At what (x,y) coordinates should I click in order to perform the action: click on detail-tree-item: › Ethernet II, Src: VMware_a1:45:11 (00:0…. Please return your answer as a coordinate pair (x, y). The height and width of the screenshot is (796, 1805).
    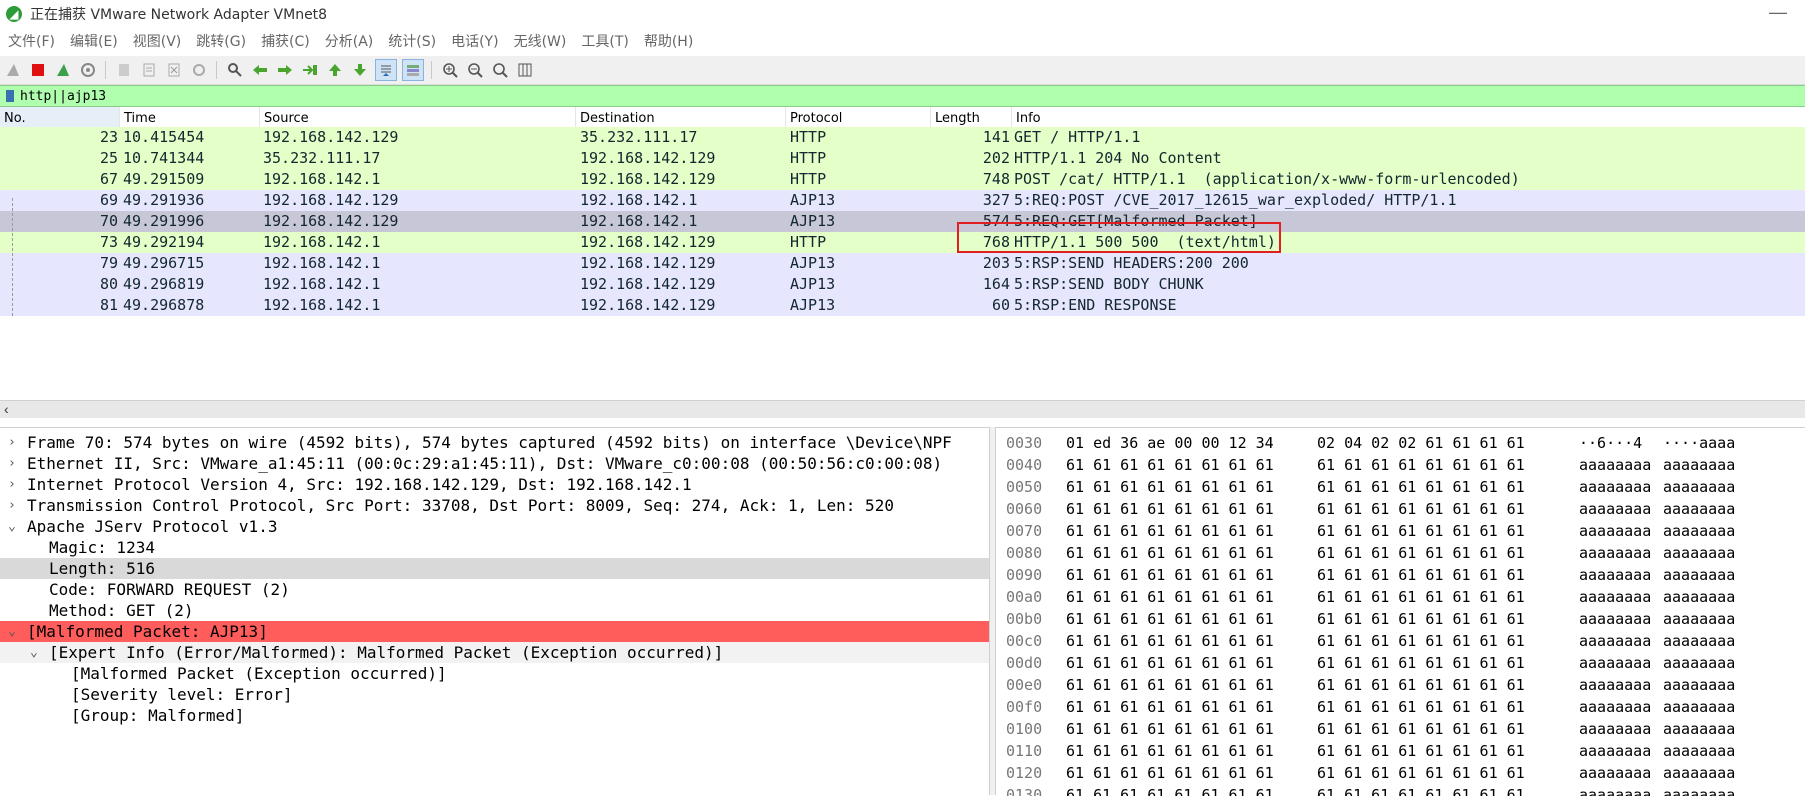
    Looking at the image, I should click on (494, 463).